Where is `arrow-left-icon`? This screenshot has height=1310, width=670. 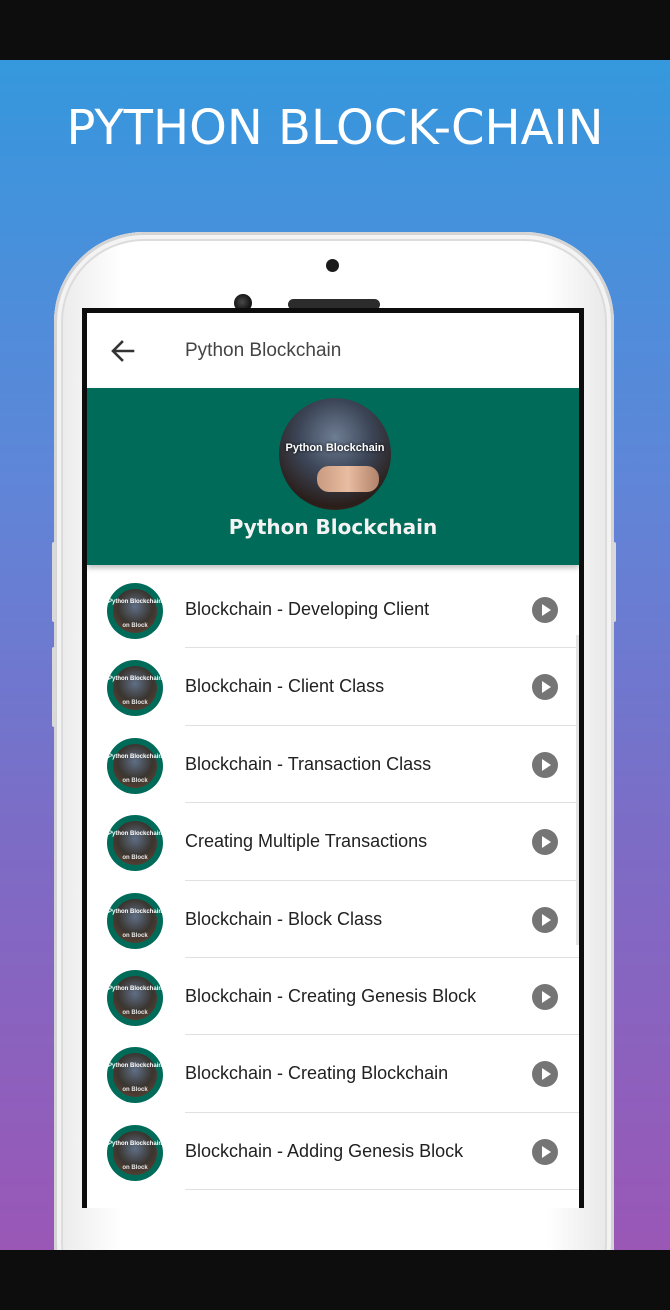 arrow-left-icon is located at coordinates (123, 351).